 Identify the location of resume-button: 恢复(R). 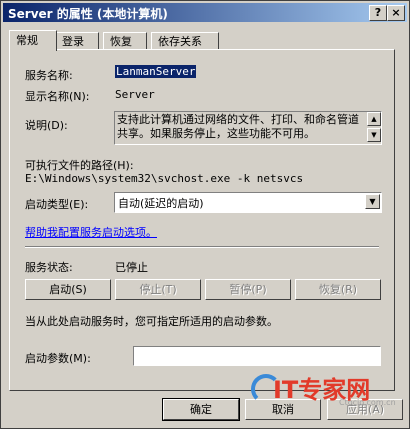
(338, 289).